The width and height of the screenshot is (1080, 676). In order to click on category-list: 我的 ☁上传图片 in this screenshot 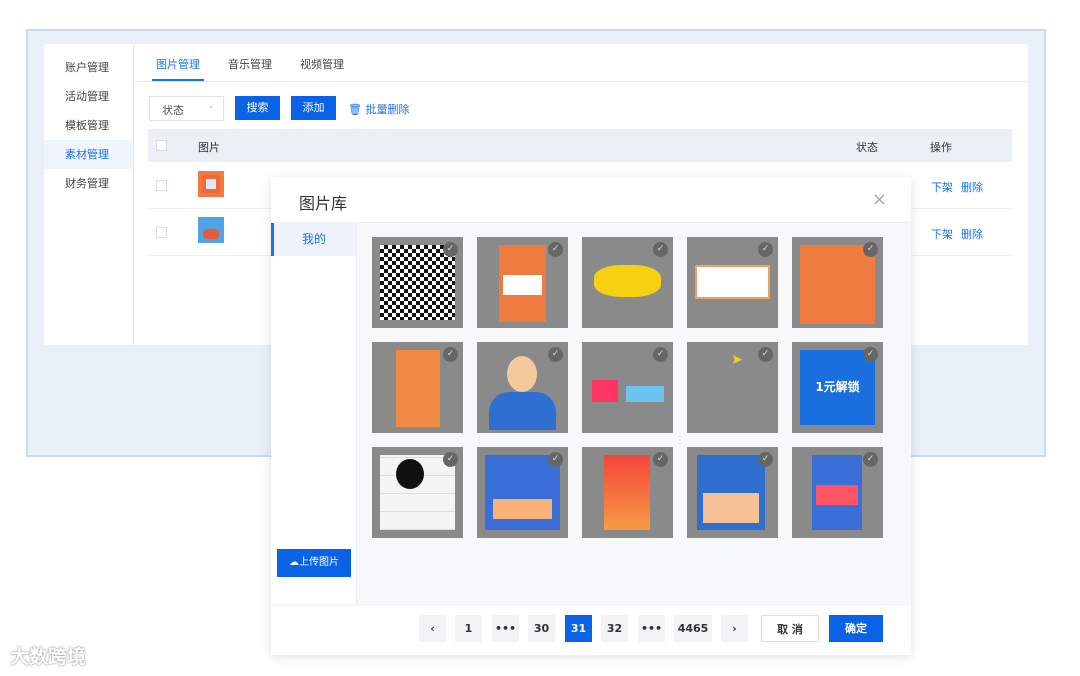, I will do `click(314, 413)`.